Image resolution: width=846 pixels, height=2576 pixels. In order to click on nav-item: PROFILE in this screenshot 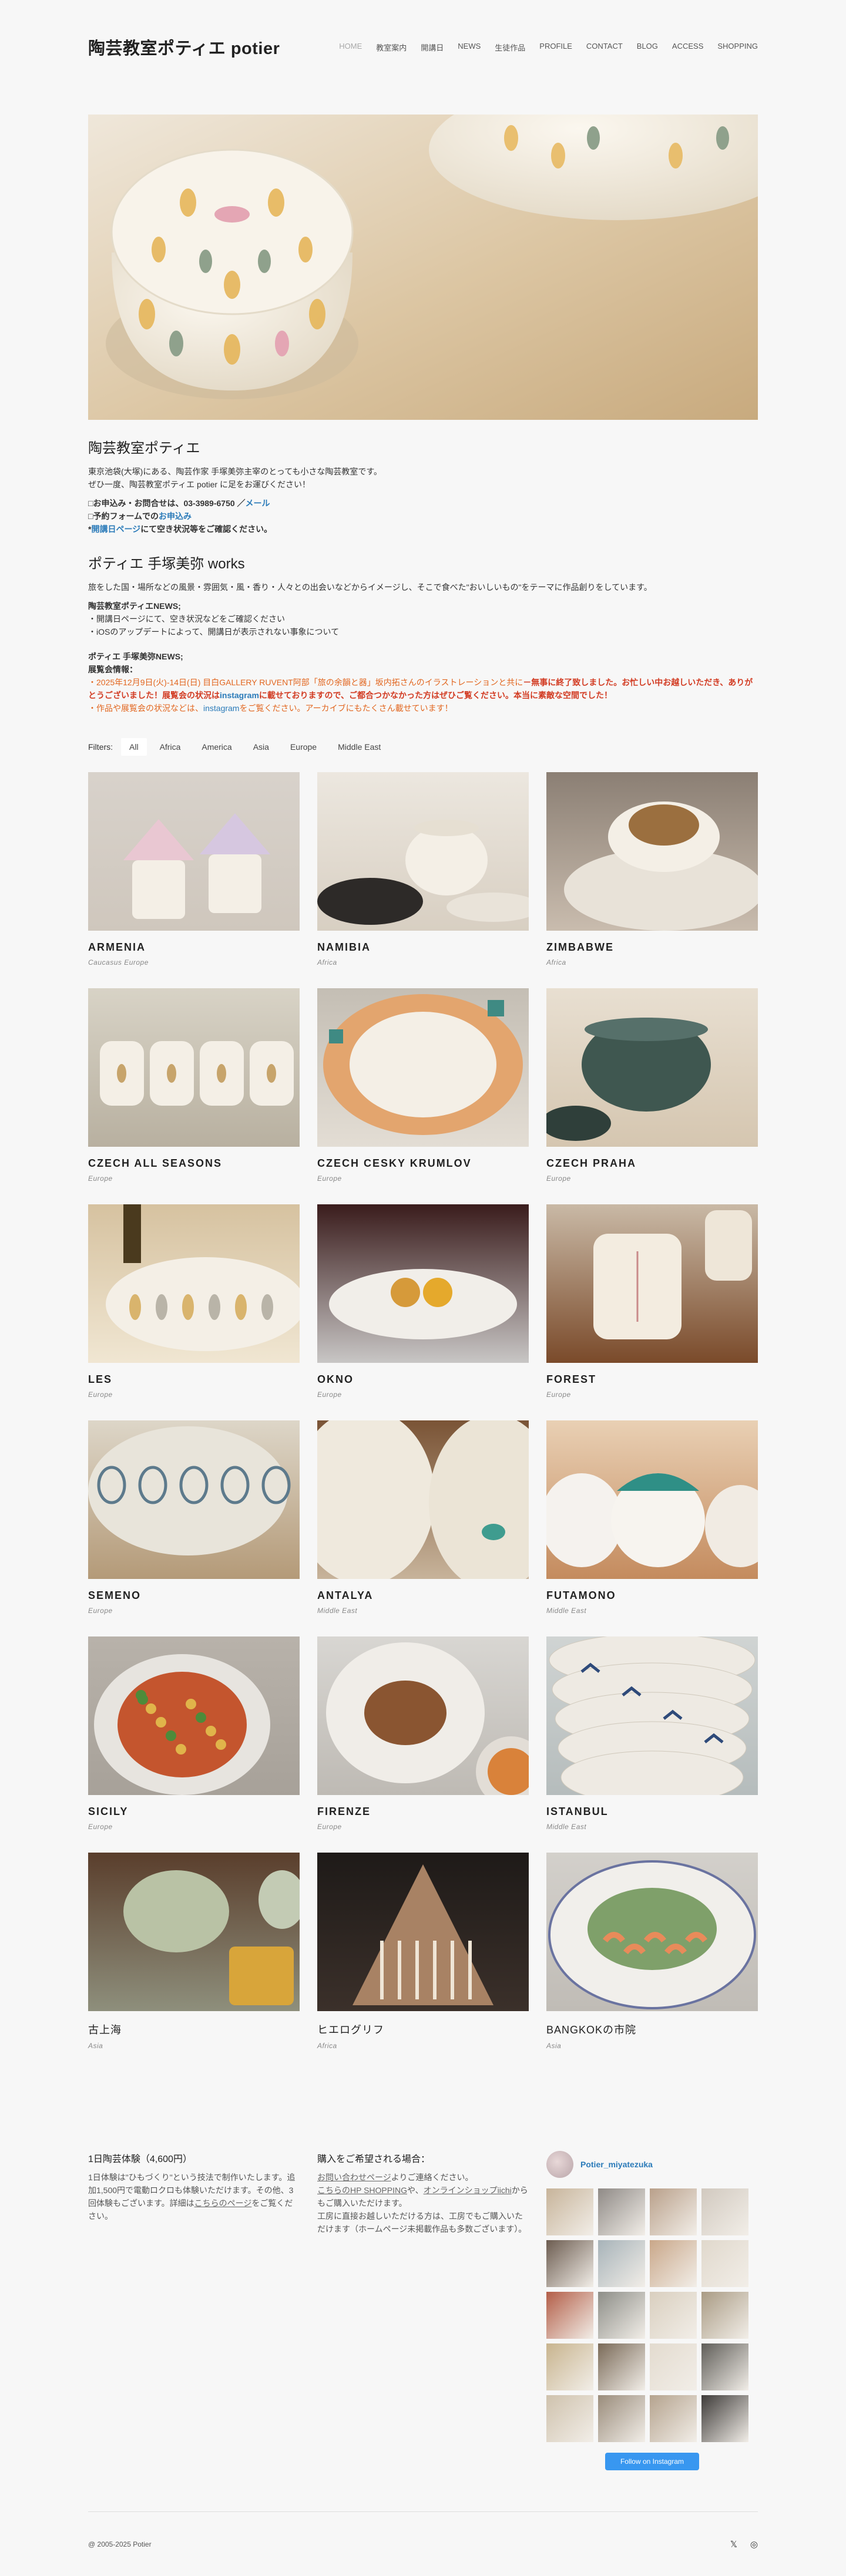, I will do `click(555, 47)`.